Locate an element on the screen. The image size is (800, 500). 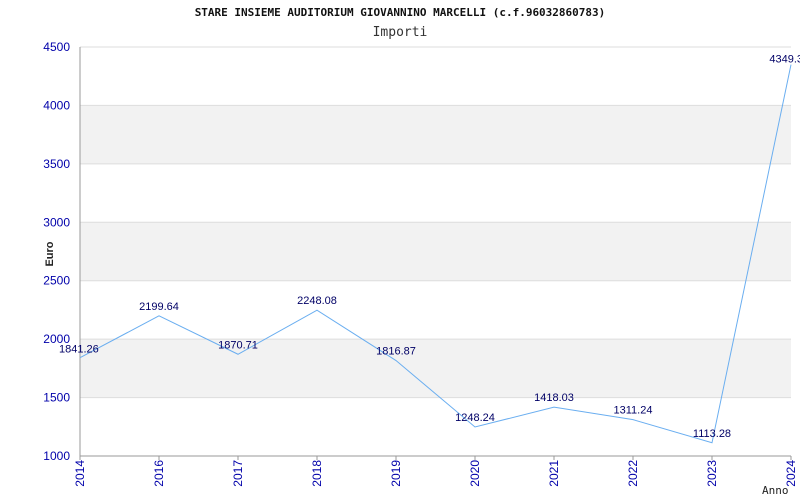
data-label: 1113.28 is located at coordinates (712, 434).